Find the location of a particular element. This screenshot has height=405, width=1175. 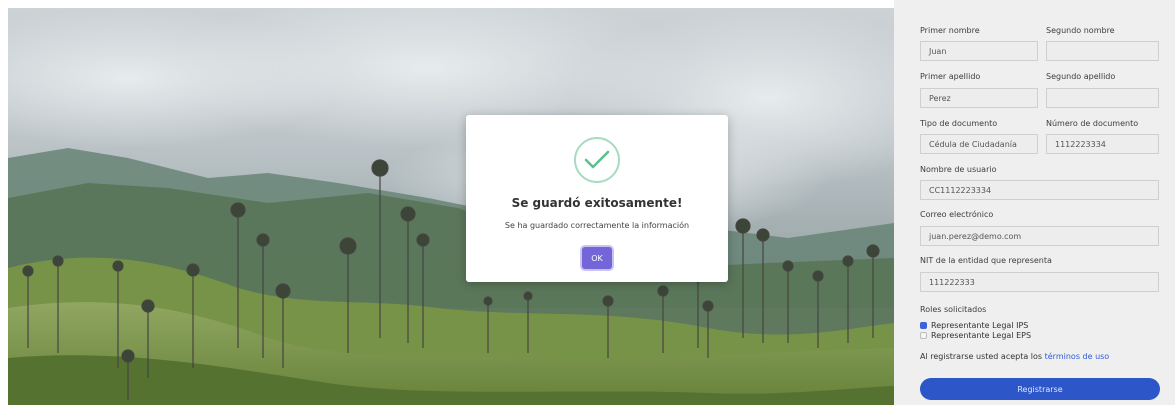

role-eps-checkbox is located at coordinates (923, 335).